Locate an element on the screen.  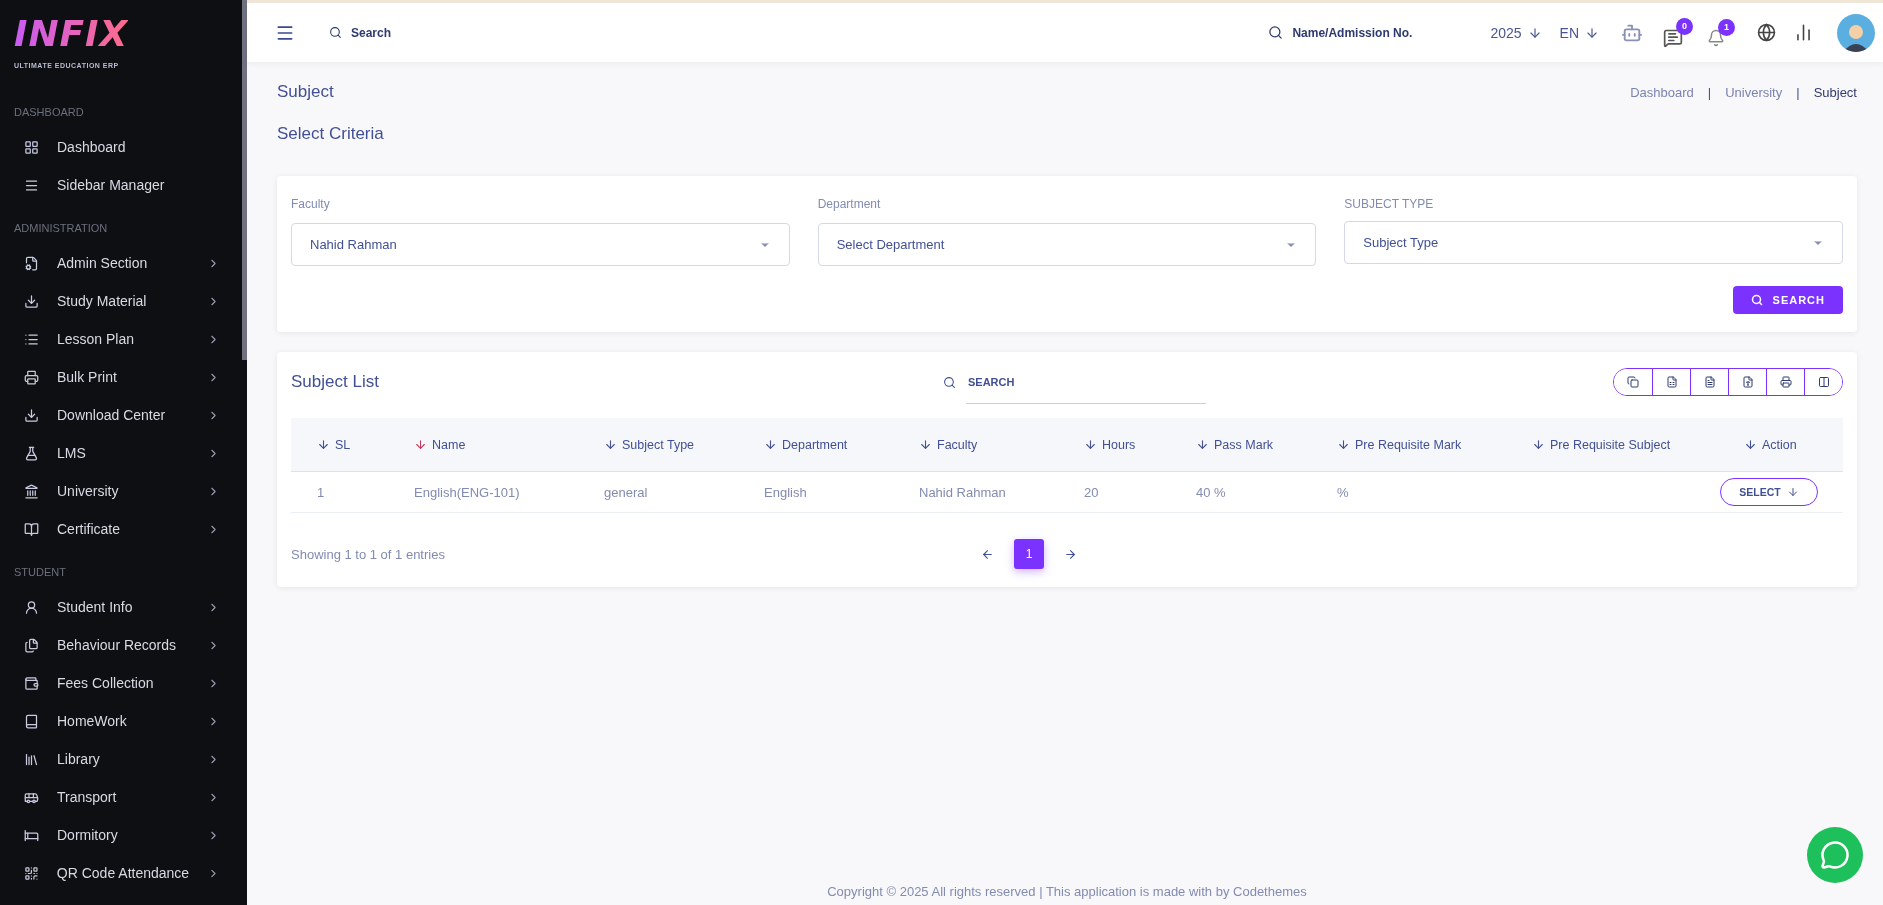
section-heading: STUDENT is located at coordinates (40, 572).